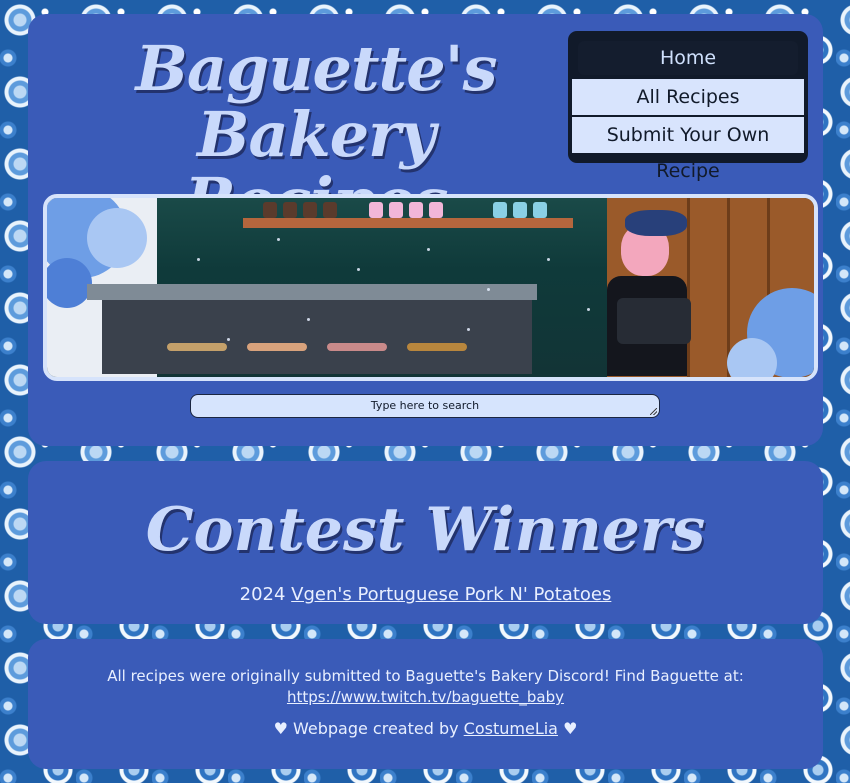 The width and height of the screenshot is (850, 783). What do you see at coordinates (511, 728) in the screenshot?
I see `costumelia-link: CostumeLia` at bounding box center [511, 728].